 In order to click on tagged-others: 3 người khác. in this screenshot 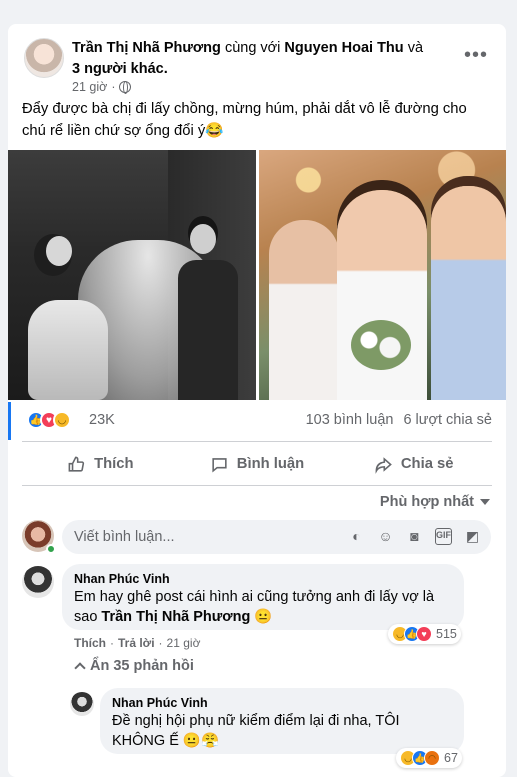, I will do `click(120, 69)`.